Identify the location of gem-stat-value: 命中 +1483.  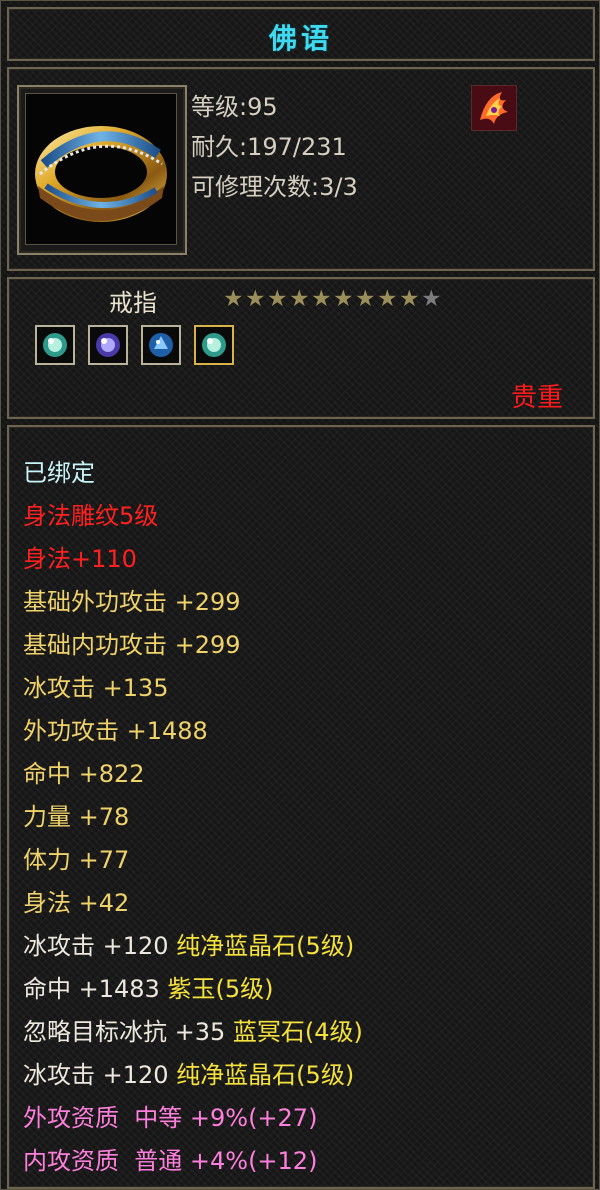
(91, 989).